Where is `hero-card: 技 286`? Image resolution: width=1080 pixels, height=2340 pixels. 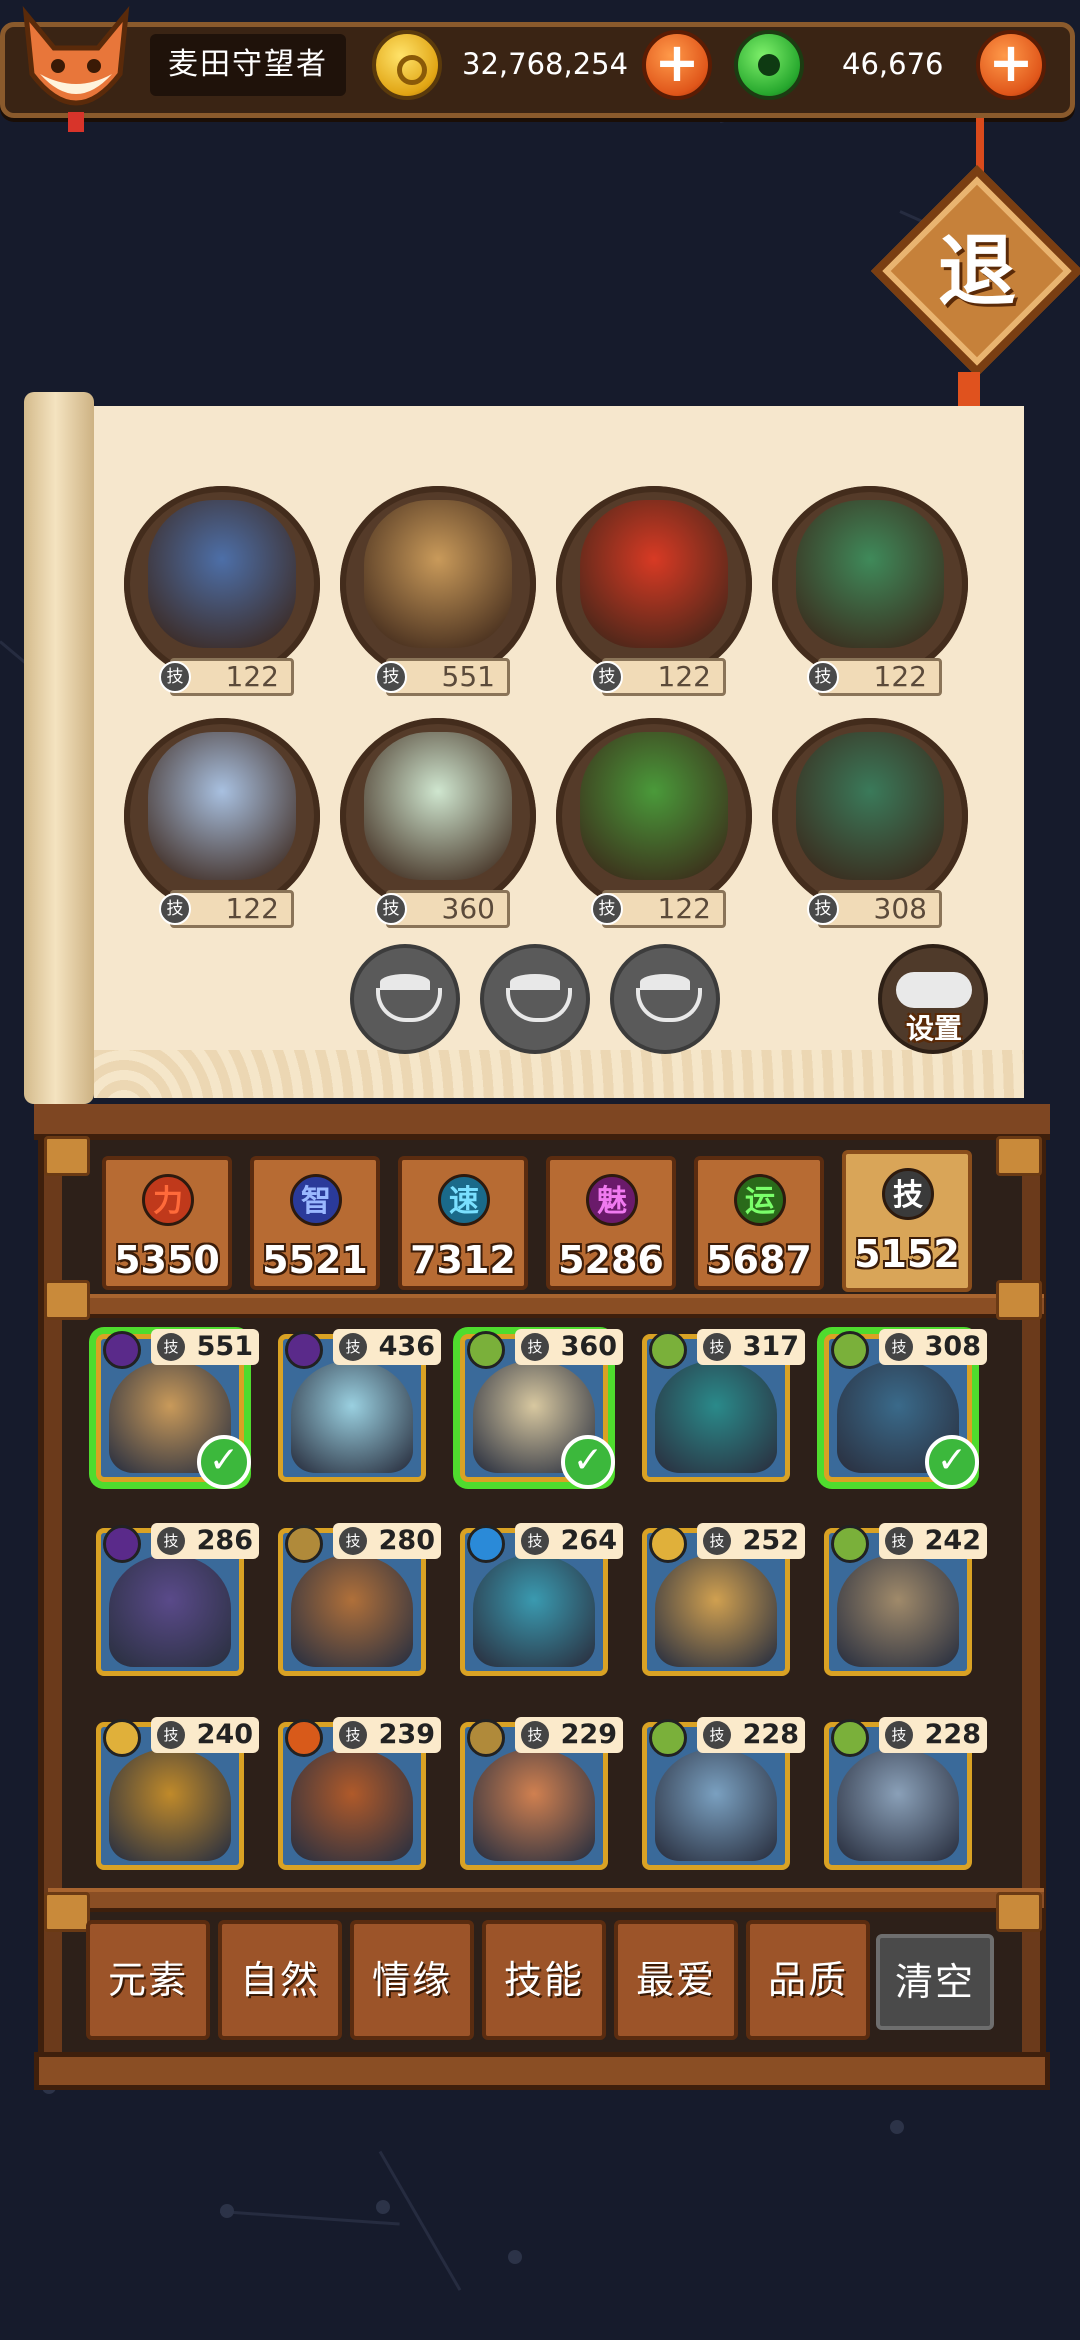 hero-card: 技 286 is located at coordinates (177, 1599).